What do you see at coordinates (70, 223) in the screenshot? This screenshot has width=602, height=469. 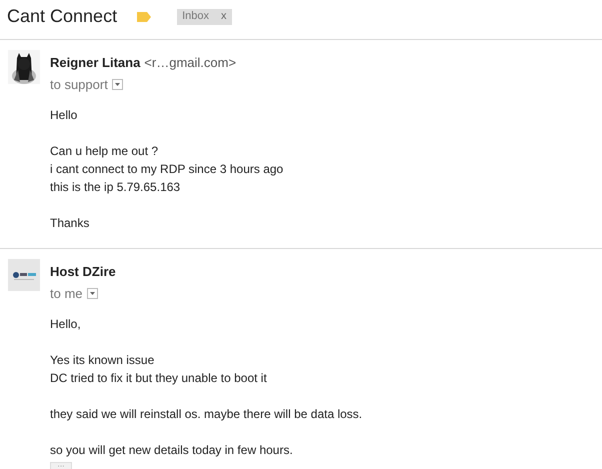 I see `message-line: Thanks` at bounding box center [70, 223].